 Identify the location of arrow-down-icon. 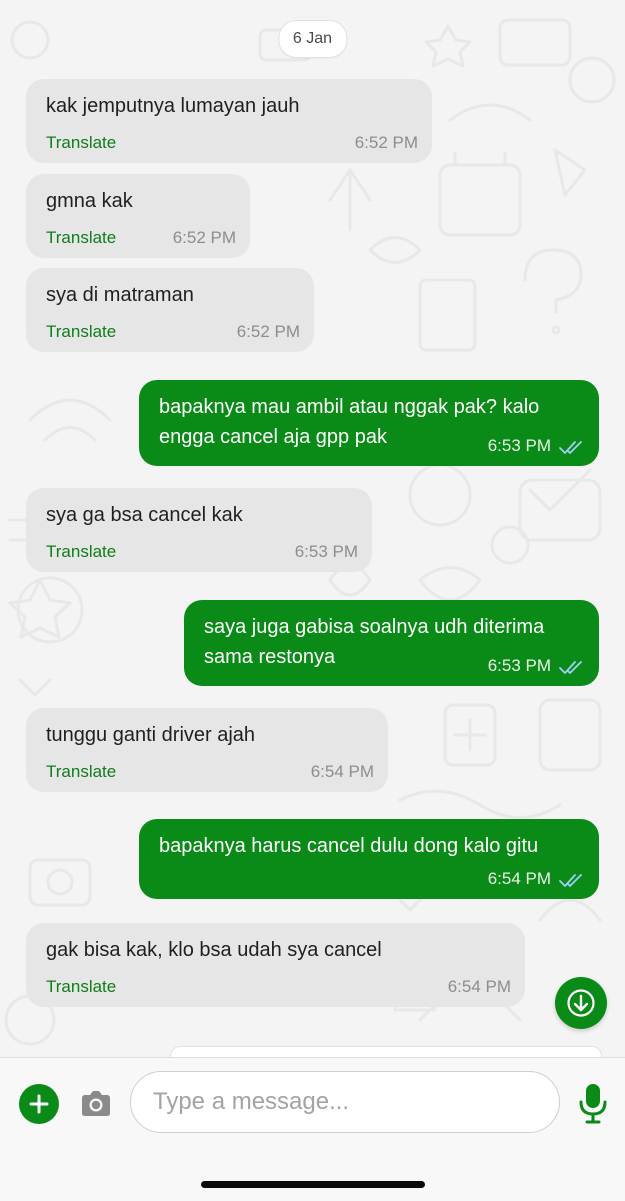
(581, 1003).